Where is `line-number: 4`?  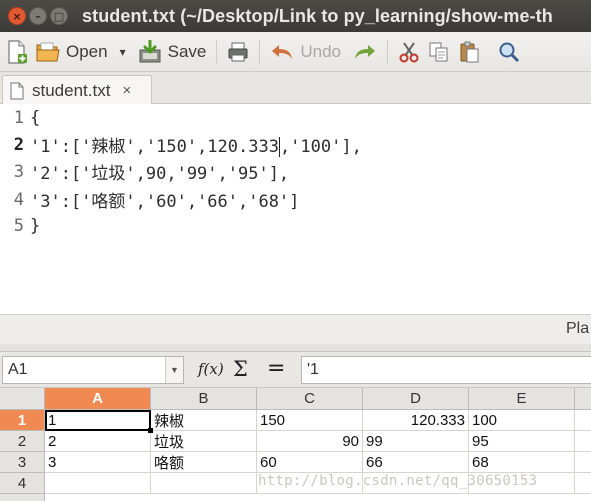 line-number: 4 is located at coordinates (18, 199).